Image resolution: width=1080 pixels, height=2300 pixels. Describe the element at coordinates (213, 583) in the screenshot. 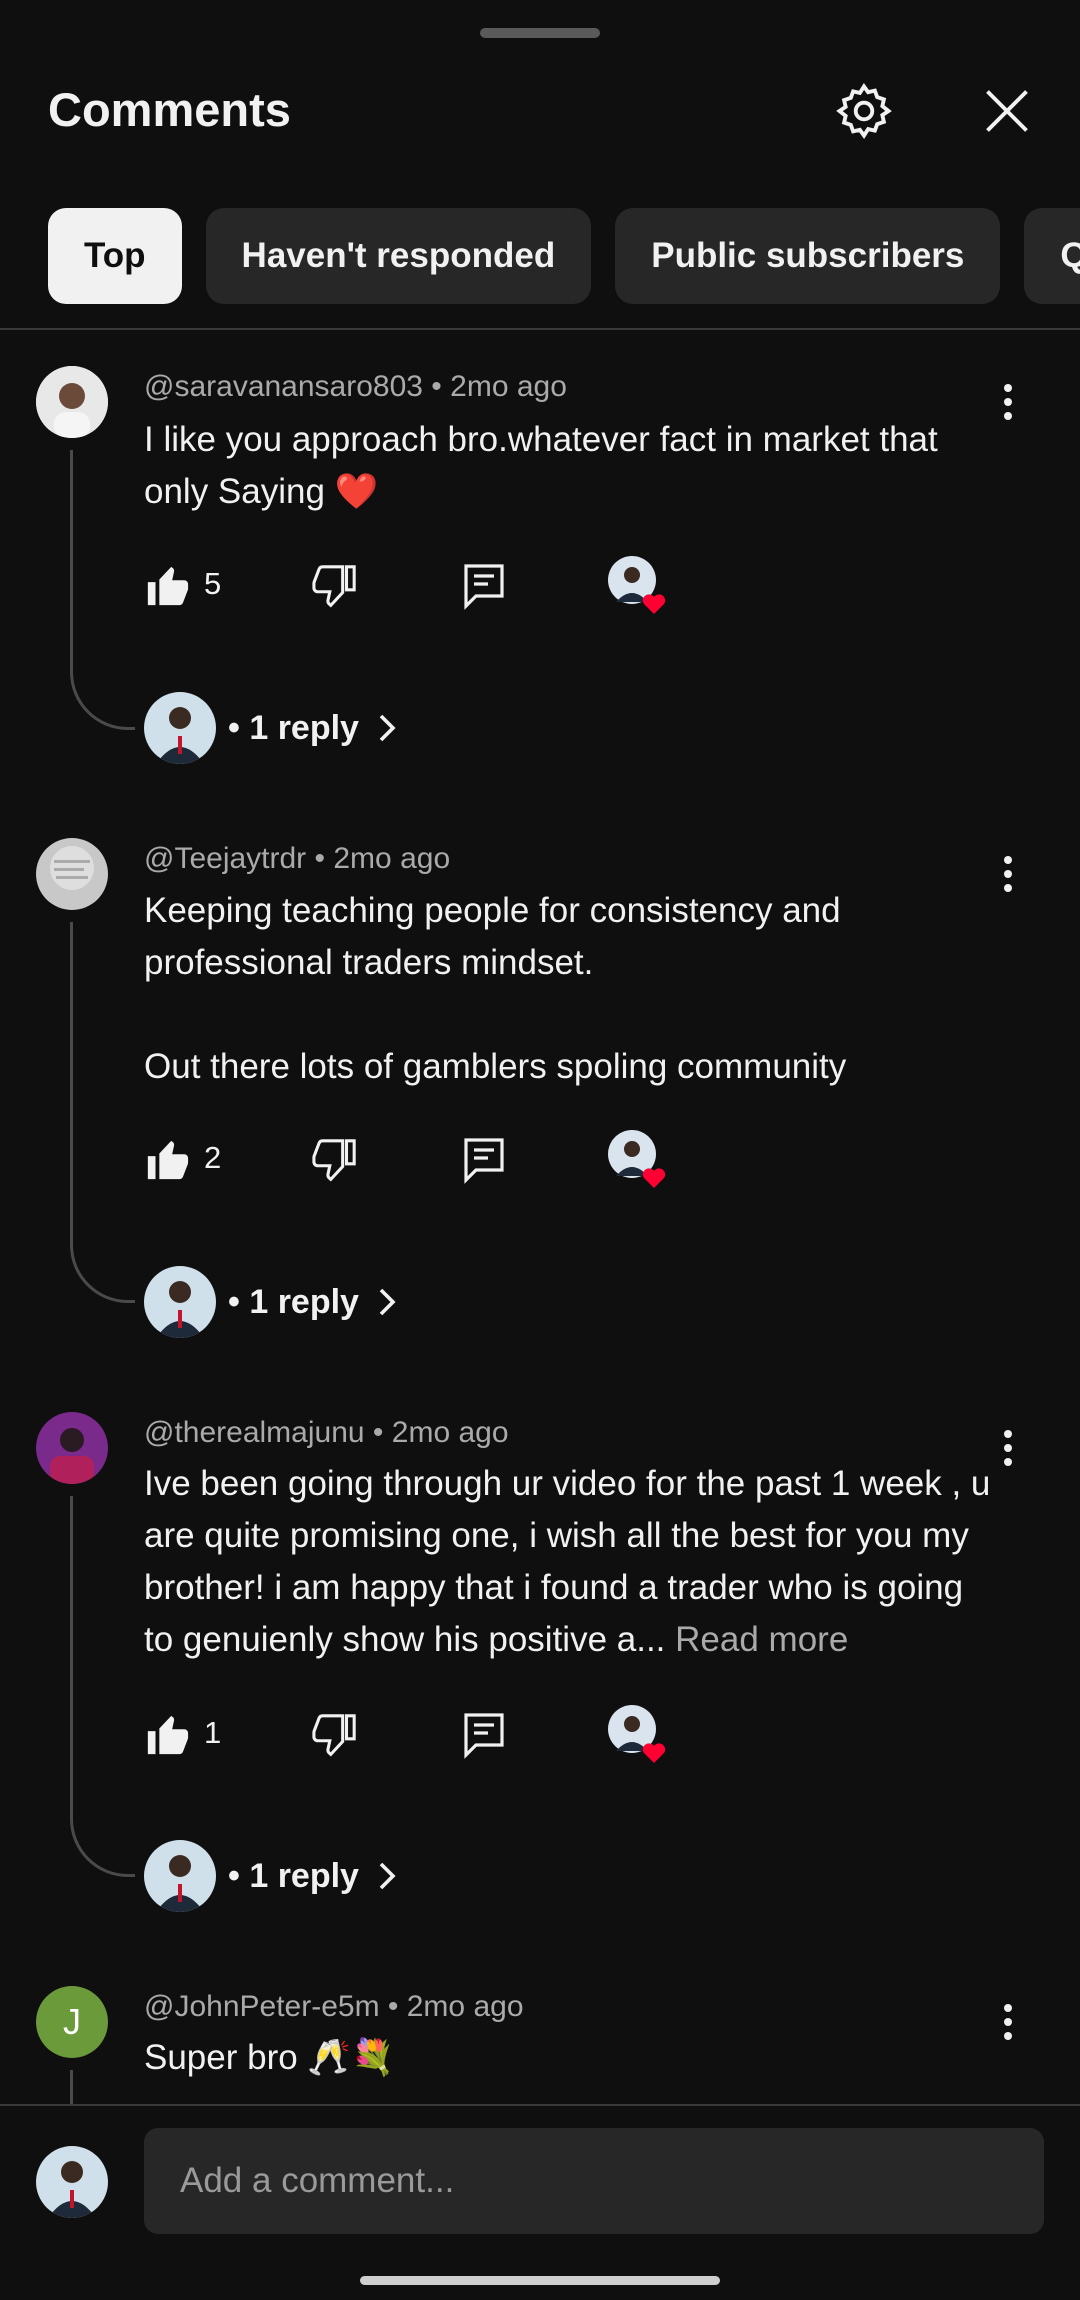

I see `like-count: 5` at that location.